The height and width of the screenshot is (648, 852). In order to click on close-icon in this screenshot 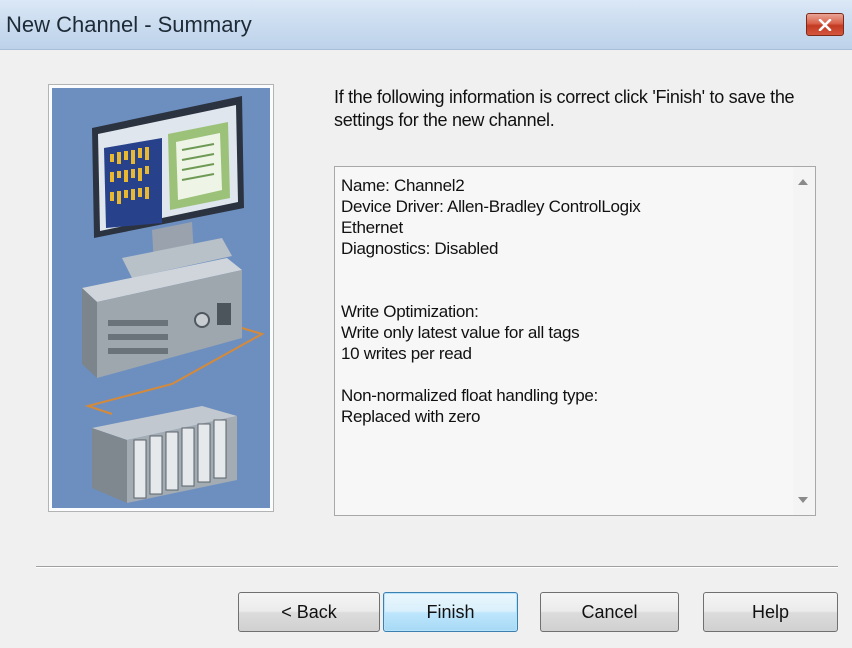, I will do `click(825, 24)`.